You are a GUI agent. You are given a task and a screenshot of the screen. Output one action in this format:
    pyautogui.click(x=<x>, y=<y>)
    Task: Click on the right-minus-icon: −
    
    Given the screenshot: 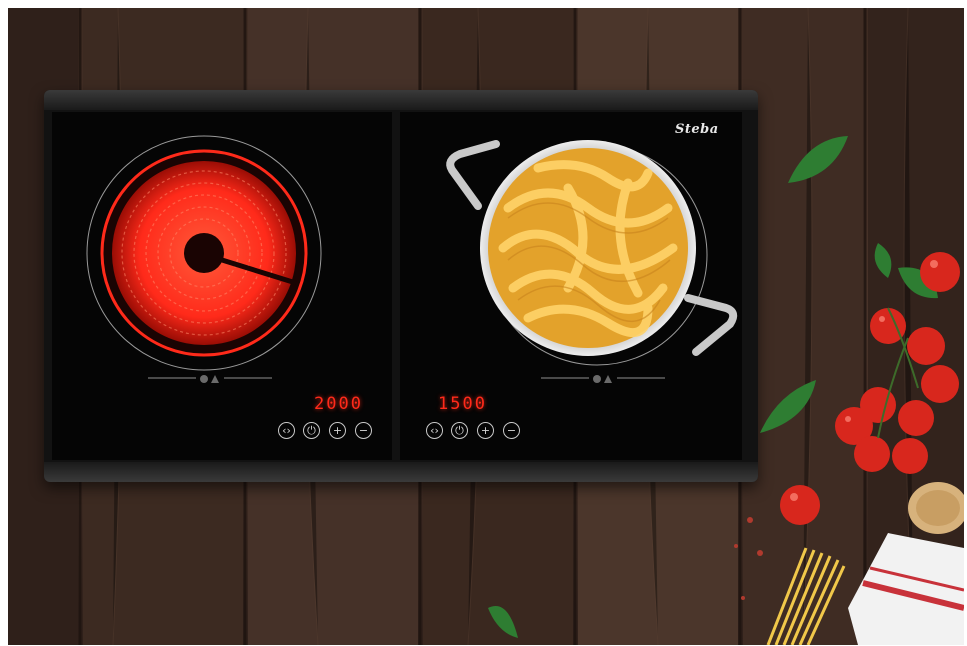 What is the action you would take?
    pyautogui.click(x=511, y=430)
    